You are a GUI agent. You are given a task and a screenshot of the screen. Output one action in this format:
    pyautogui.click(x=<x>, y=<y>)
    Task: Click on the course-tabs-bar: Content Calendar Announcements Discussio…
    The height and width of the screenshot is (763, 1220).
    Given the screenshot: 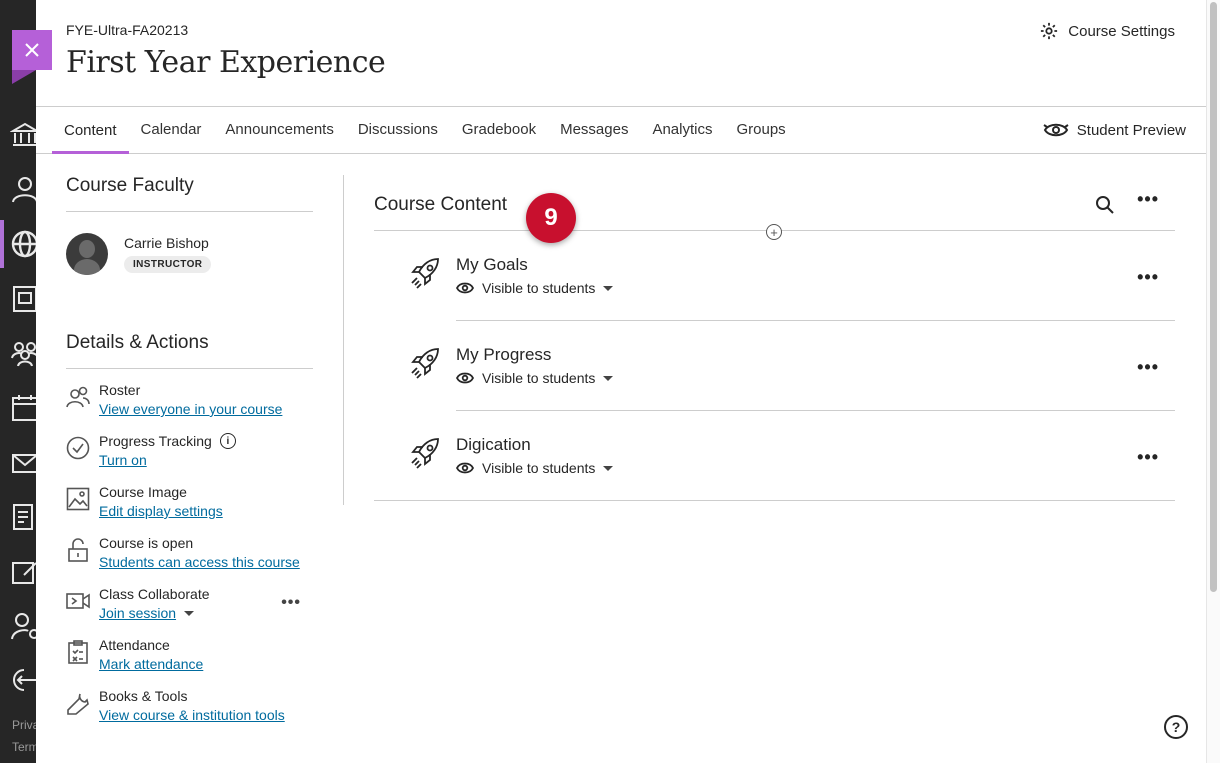 What is the action you would take?
    pyautogui.click(x=621, y=130)
    